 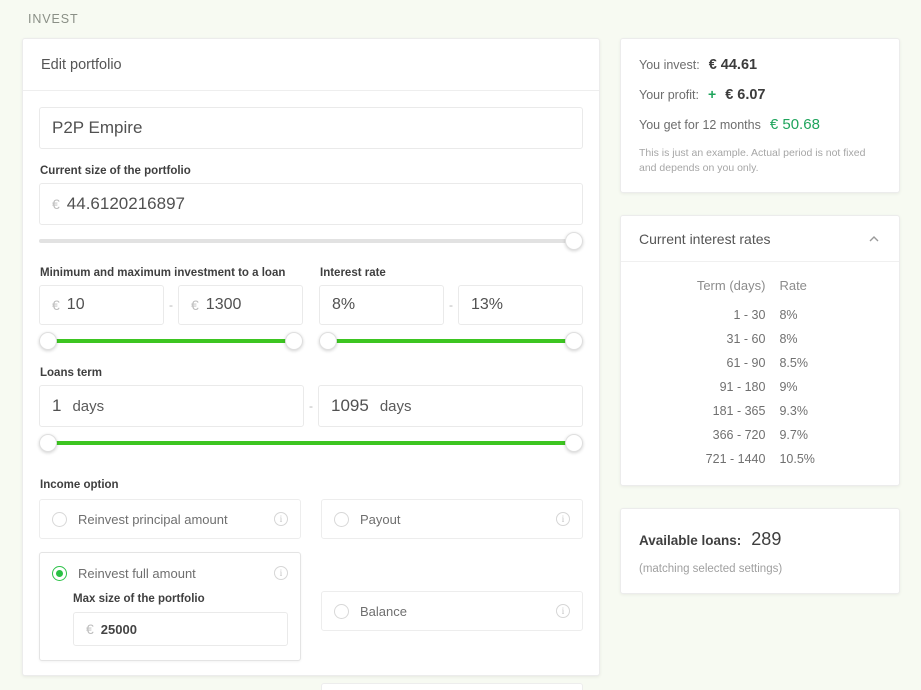 What do you see at coordinates (788, 387) in the screenshot?
I see `cell-rate: 9%` at bounding box center [788, 387].